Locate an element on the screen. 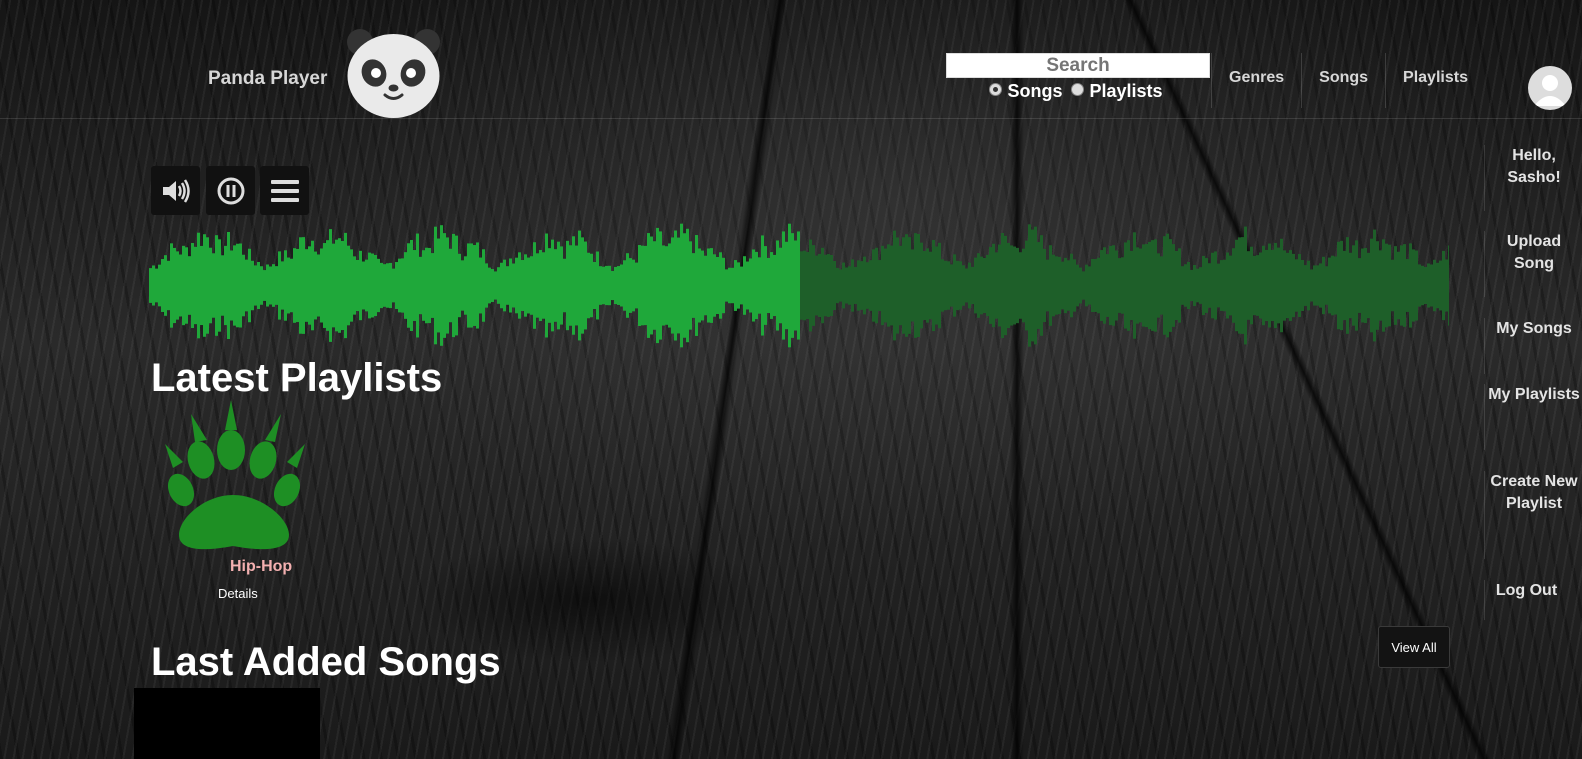 The image size is (1582, 759). brand-name: Panda Player is located at coordinates (267, 79).